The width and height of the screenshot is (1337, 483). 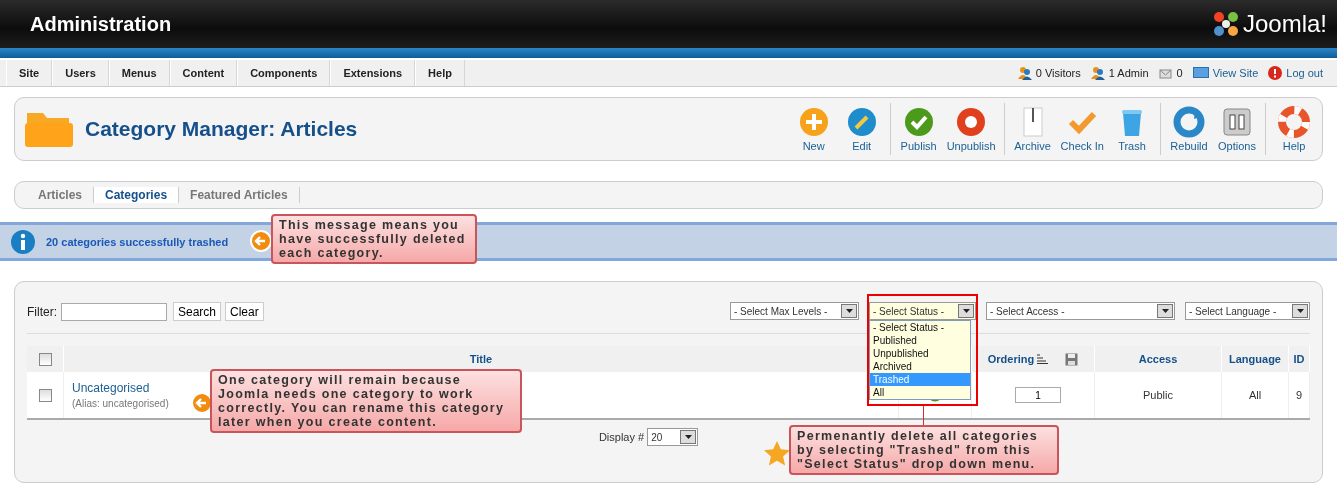 I want to click on logo-icon, so click(x=1225, y=24).